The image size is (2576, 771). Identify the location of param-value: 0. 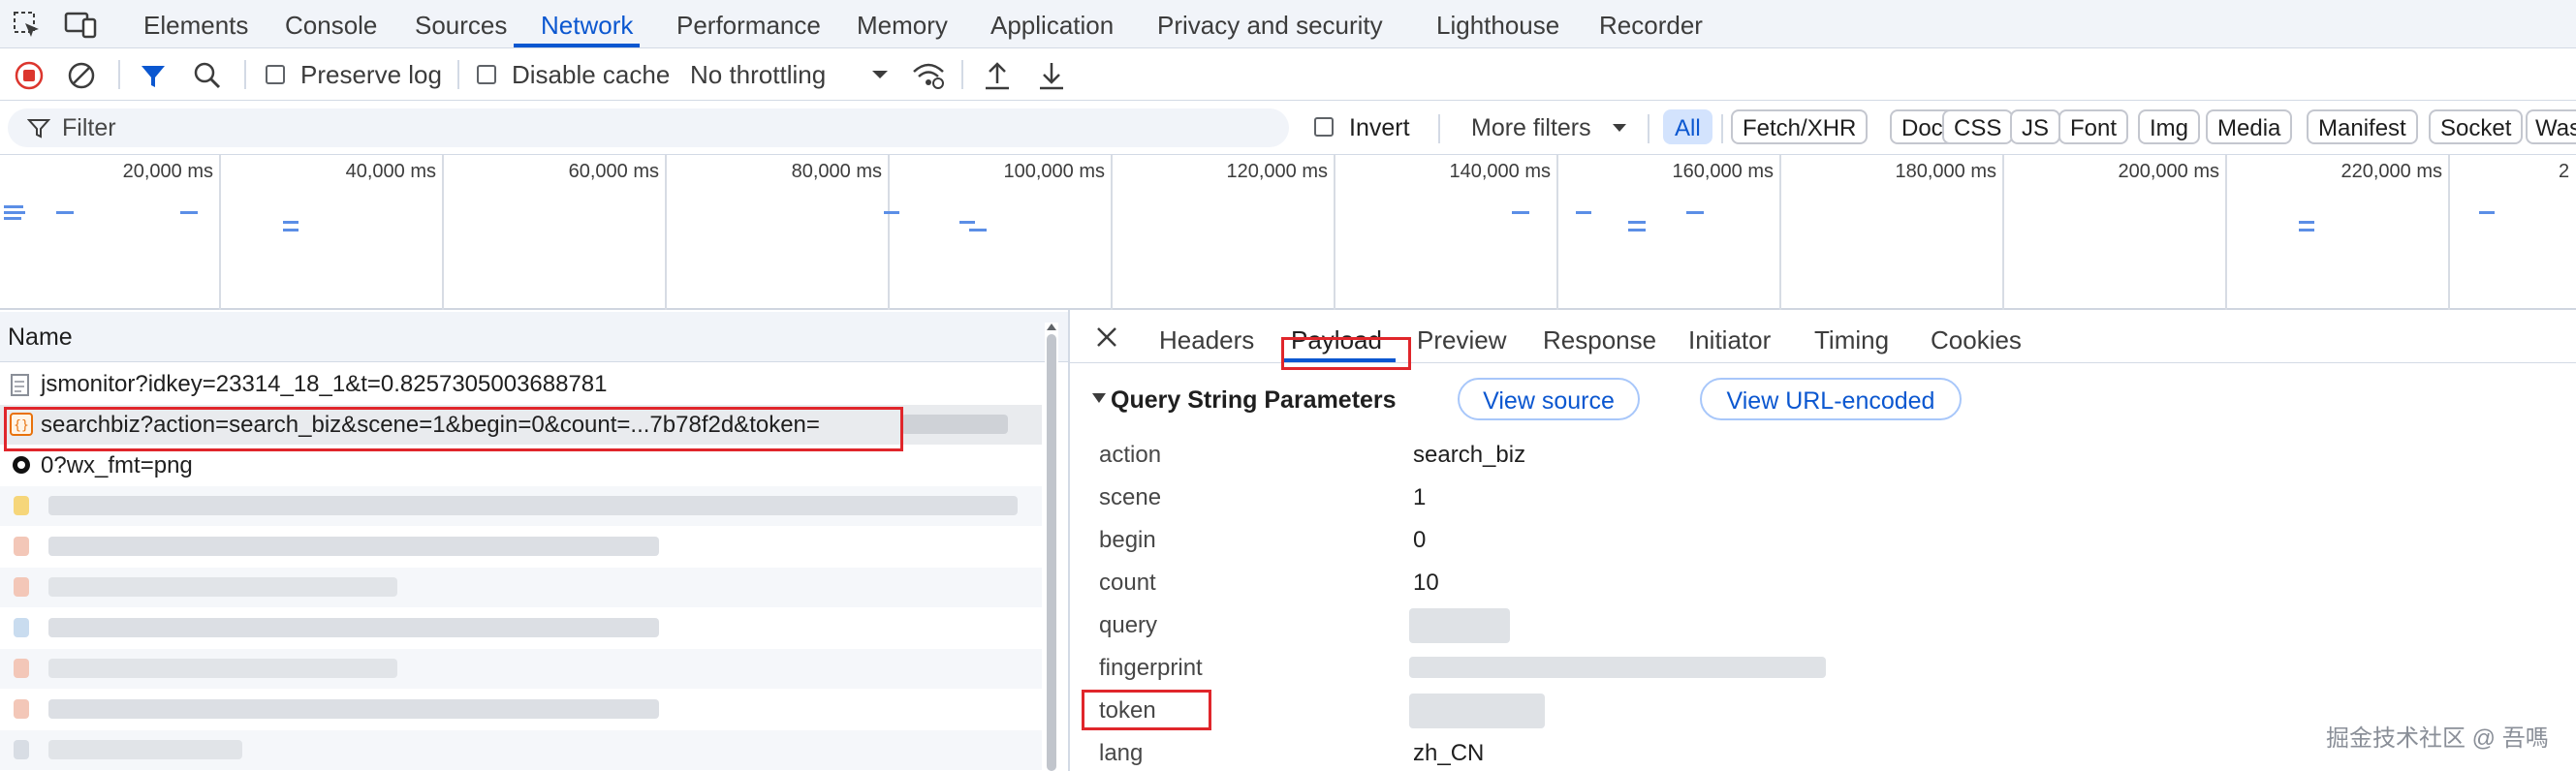
(1420, 540).